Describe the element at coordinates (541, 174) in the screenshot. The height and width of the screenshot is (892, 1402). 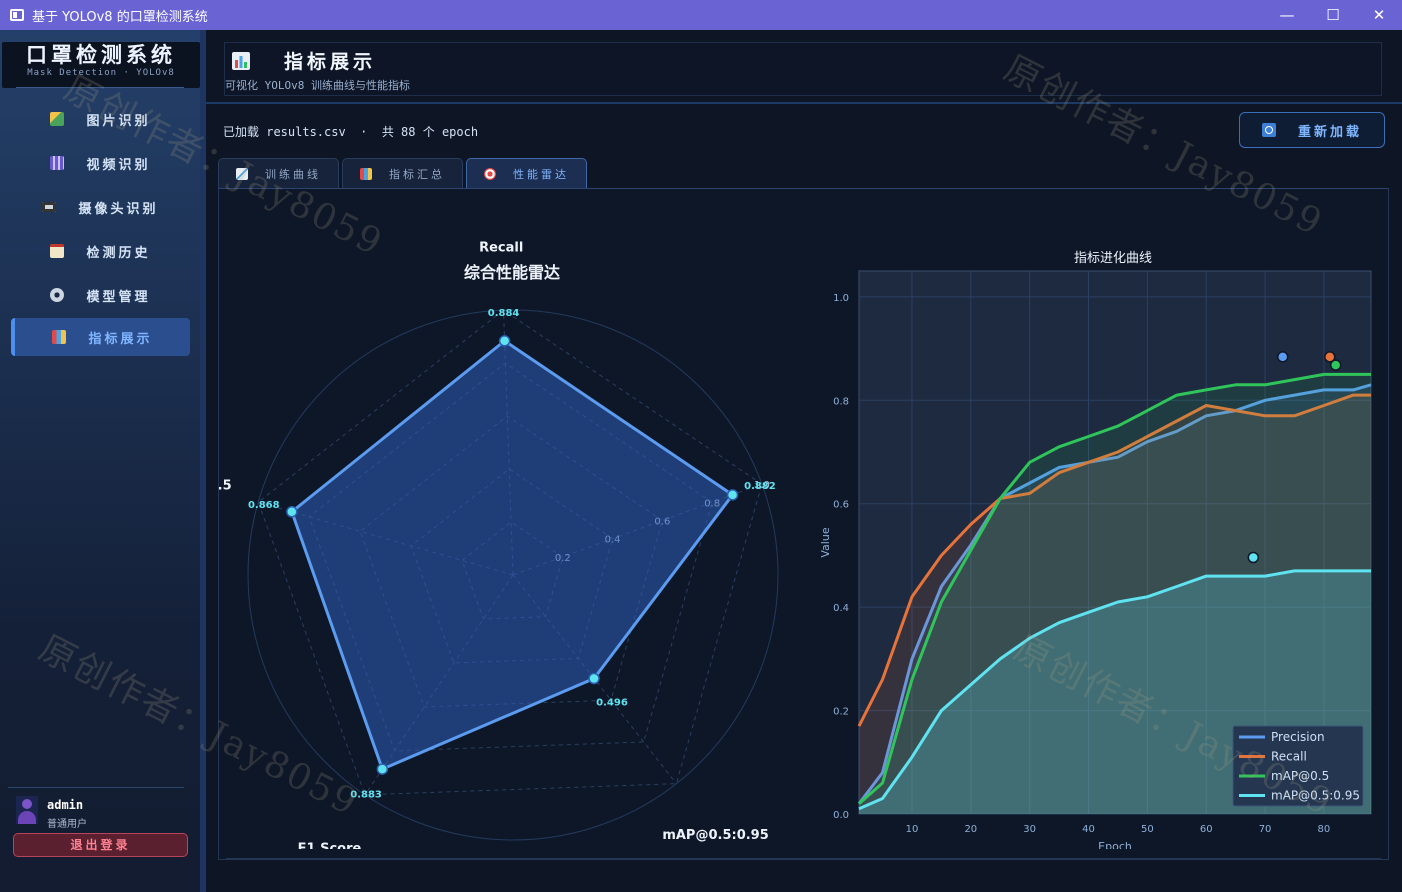
I see `tab-label: 性能雷达` at that location.